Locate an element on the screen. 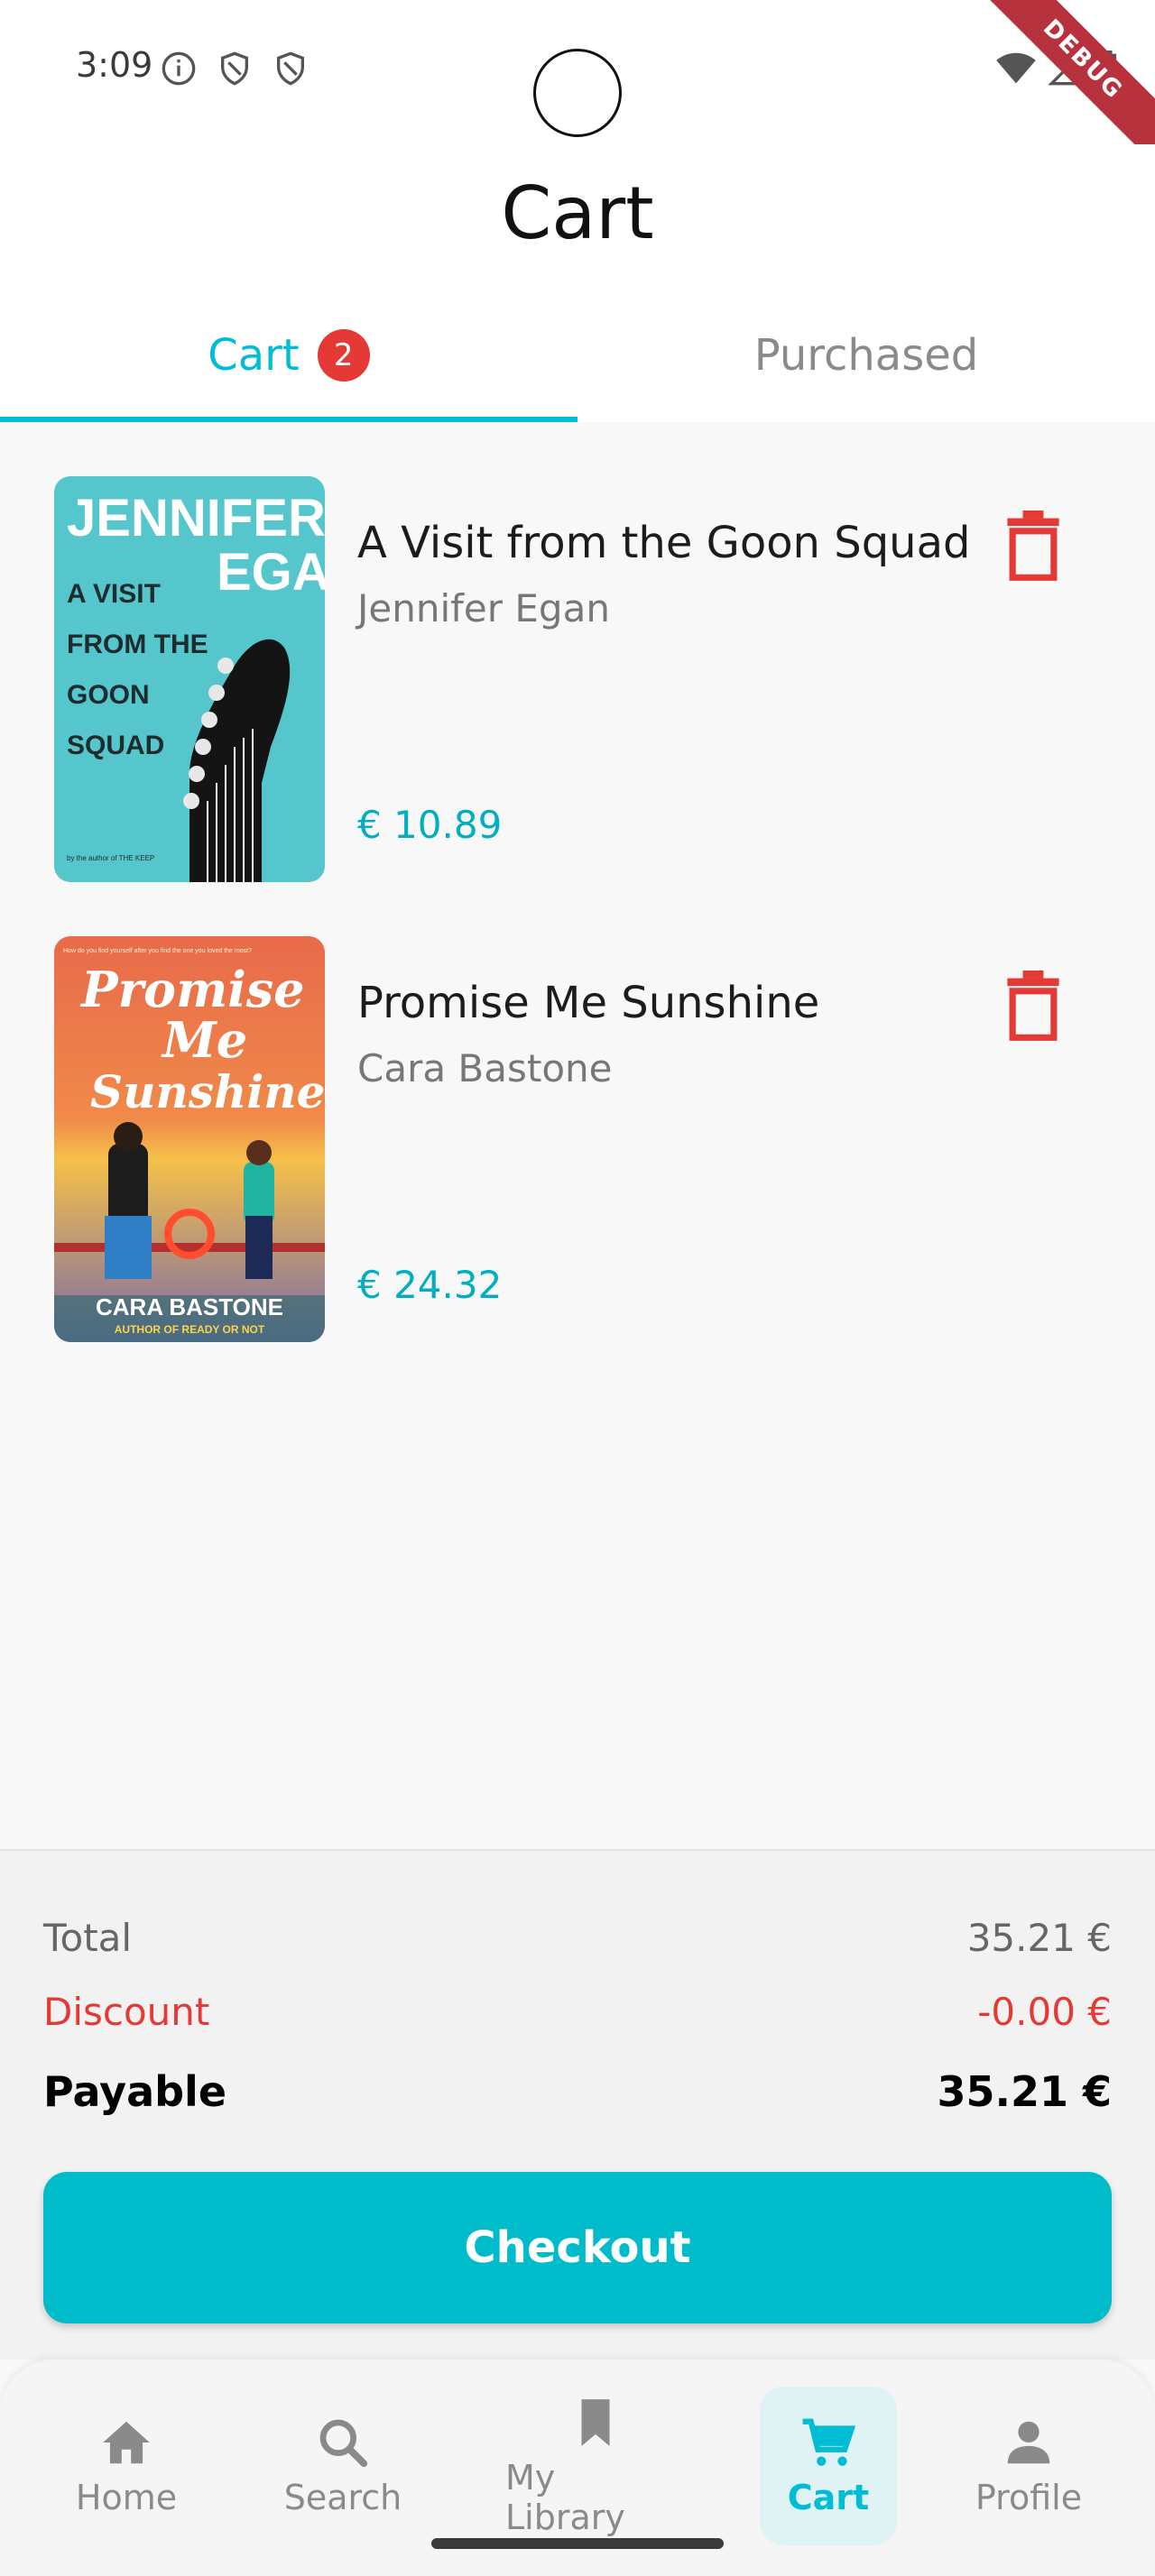 The width and height of the screenshot is (1155, 2576). discount-value: -0.00 € is located at coordinates (1044, 2012).